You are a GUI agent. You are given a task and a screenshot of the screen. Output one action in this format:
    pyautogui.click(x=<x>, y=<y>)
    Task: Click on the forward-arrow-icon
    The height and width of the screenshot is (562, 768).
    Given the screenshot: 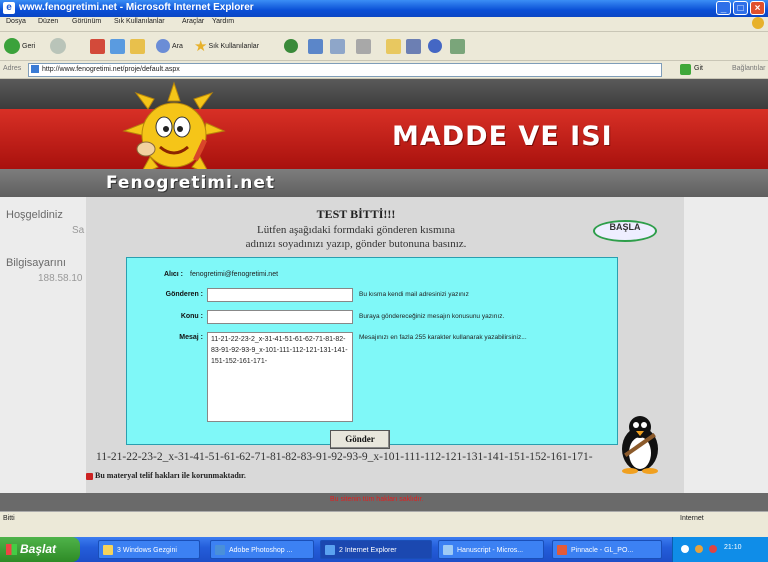 What is the action you would take?
    pyautogui.click(x=58, y=46)
    